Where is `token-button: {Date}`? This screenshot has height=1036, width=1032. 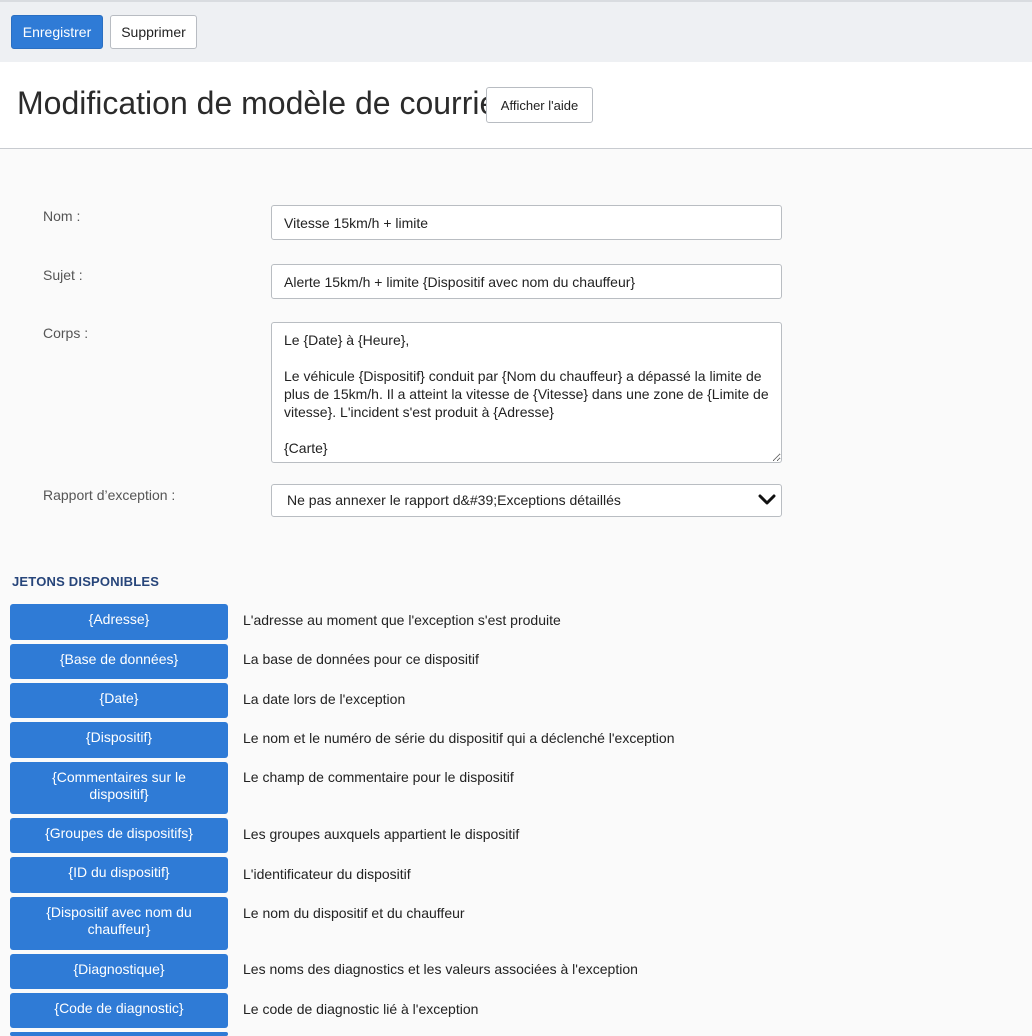
token-button: {Date} is located at coordinates (119, 700).